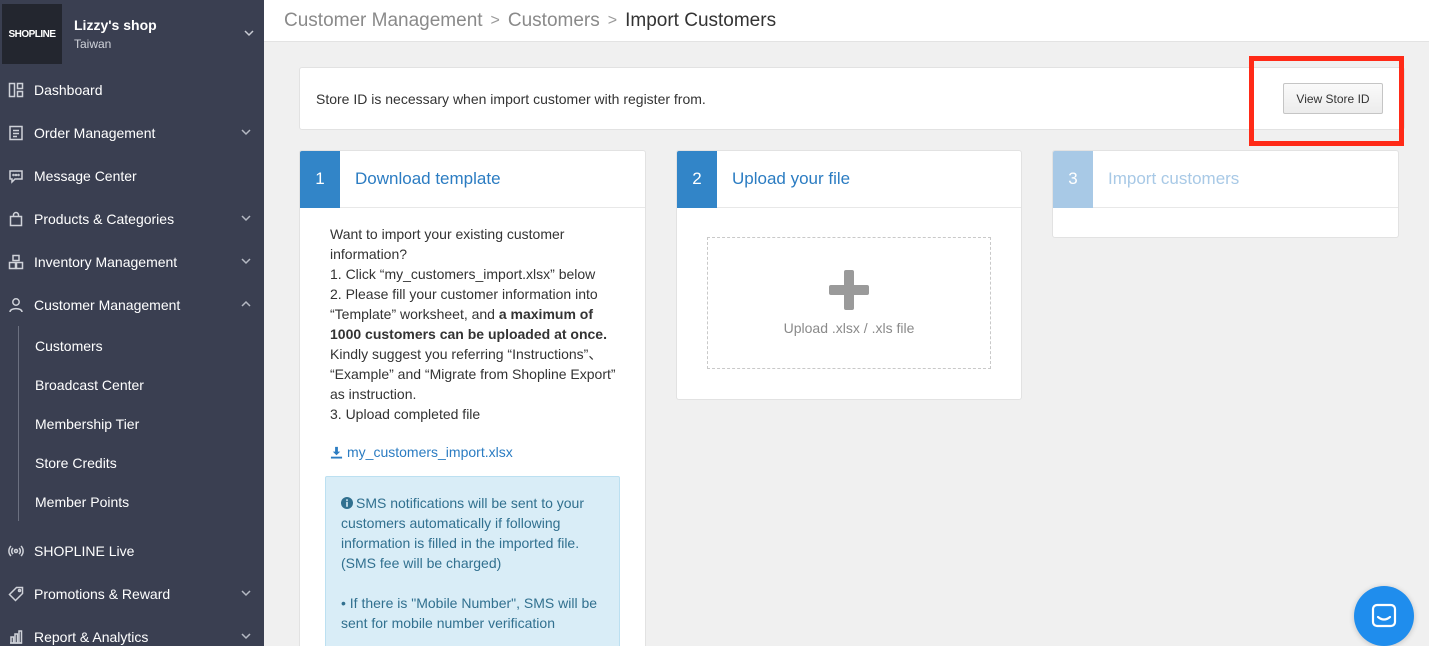 The width and height of the screenshot is (1429, 646). What do you see at coordinates (16, 90) in the screenshot?
I see `dashboard-icon` at bounding box center [16, 90].